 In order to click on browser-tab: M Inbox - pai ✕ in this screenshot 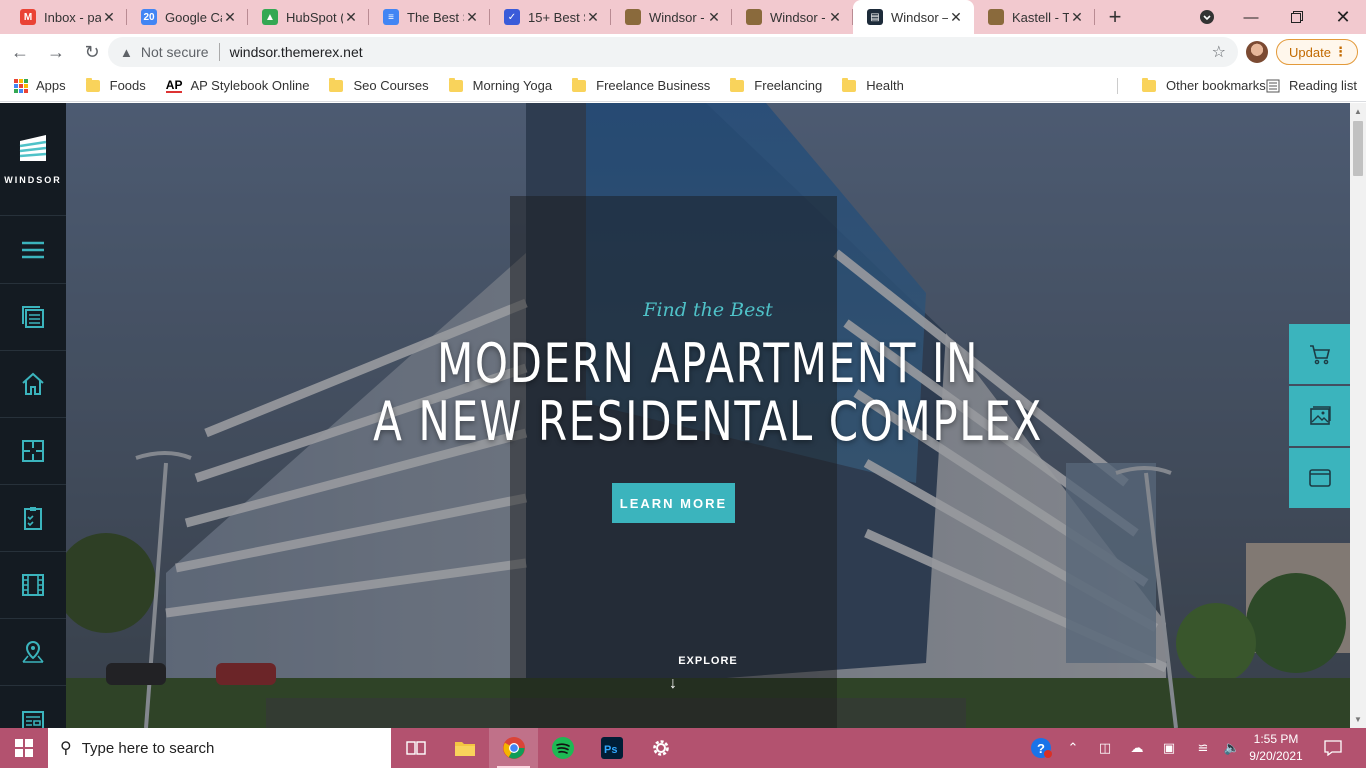, I will do `click(66, 17)`.